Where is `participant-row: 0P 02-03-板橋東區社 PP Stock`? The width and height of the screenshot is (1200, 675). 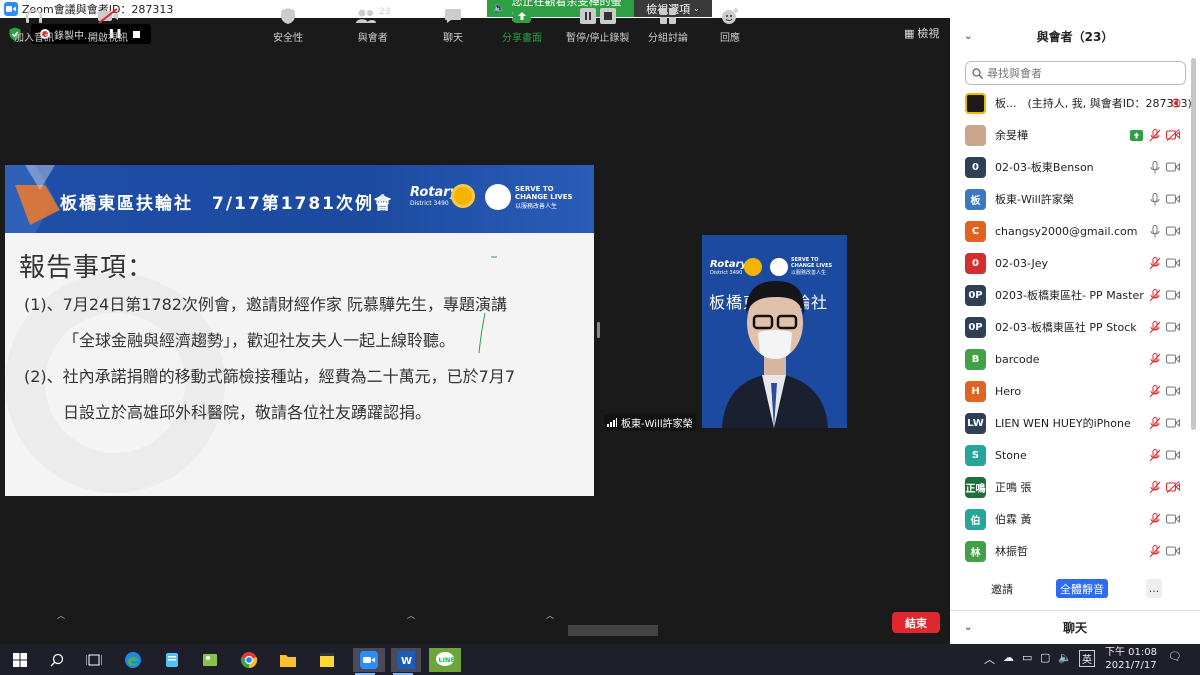 participant-row: 0P 02-03-板橋東區社 PP Stock is located at coordinates (1070, 327).